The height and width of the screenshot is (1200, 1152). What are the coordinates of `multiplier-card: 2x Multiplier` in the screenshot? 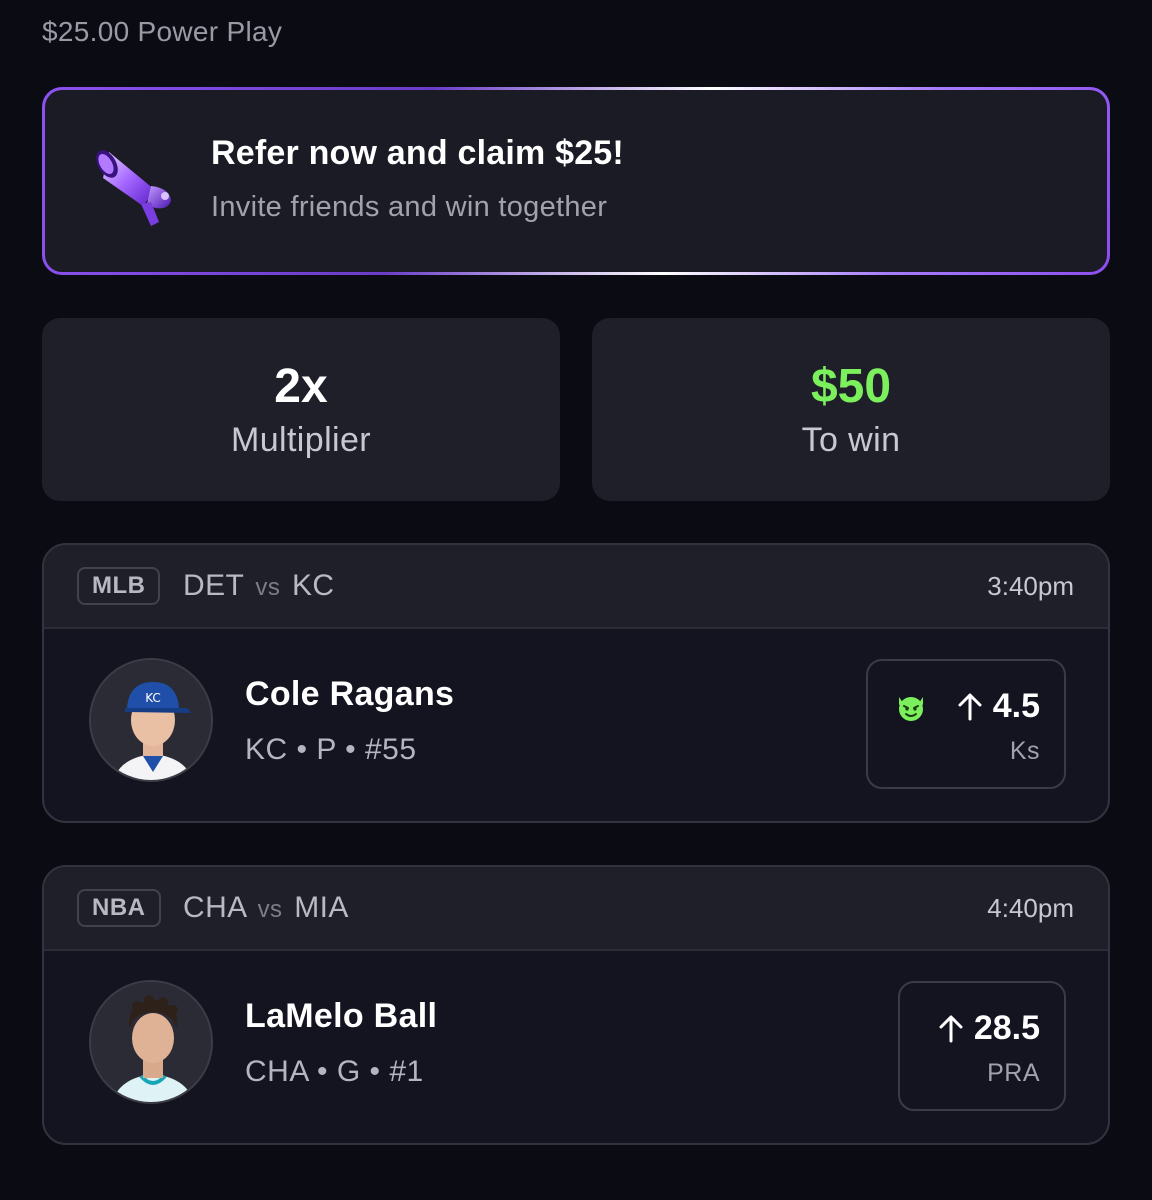 It's located at (301, 409).